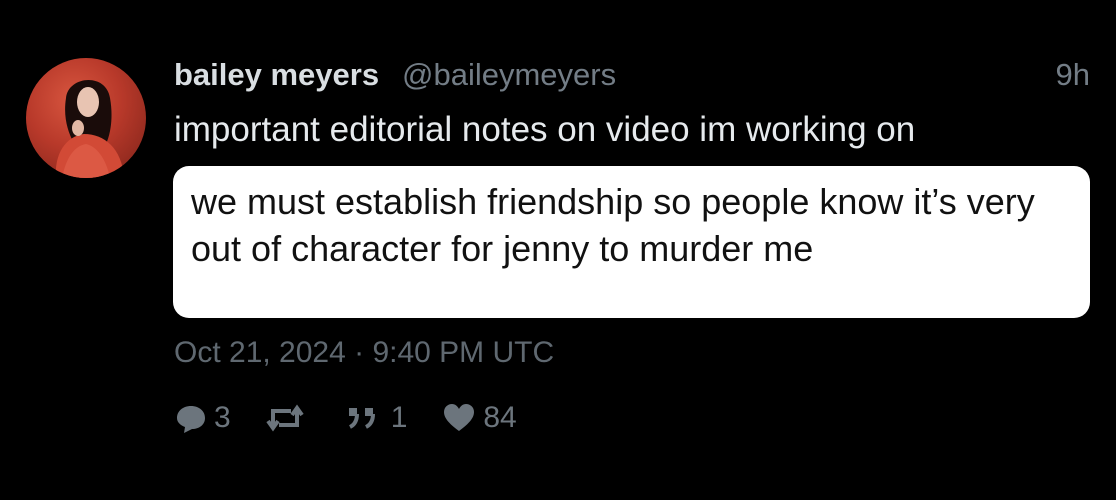 The height and width of the screenshot is (500, 1116). I want to click on heart-icon, so click(459, 417).